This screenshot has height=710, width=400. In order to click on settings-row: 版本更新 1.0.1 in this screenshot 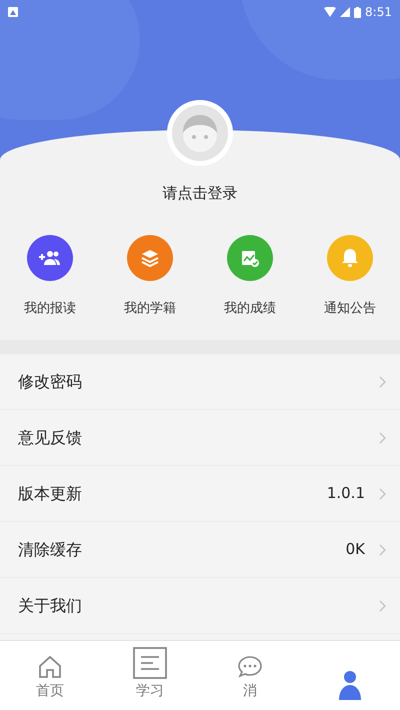, I will do `click(200, 494)`.